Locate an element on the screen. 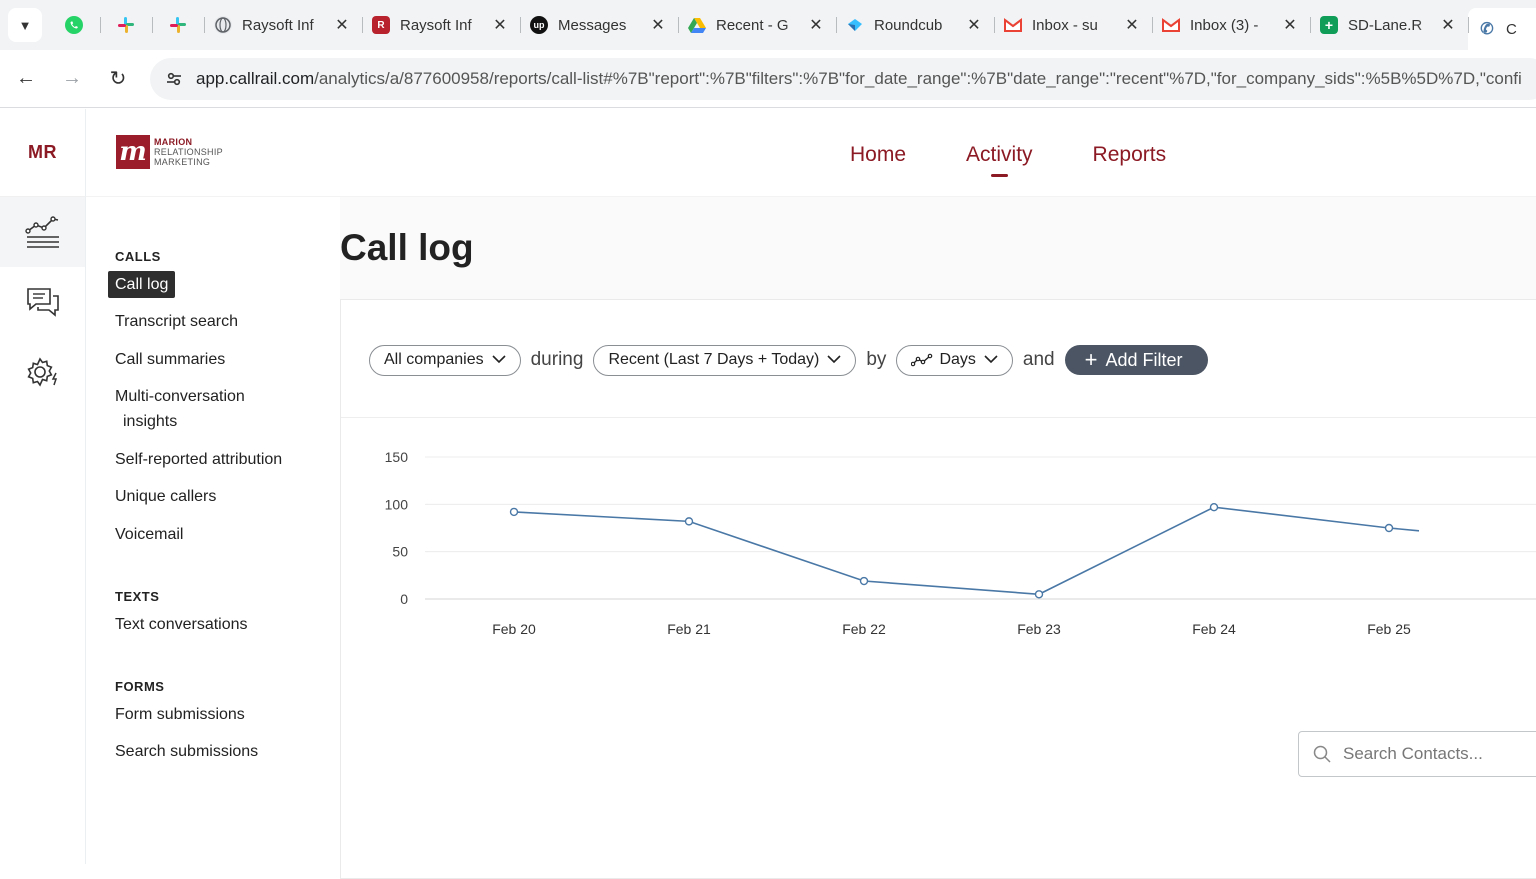 This screenshot has height=879, width=1536. nav-activity: Activity is located at coordinates (999, 160).